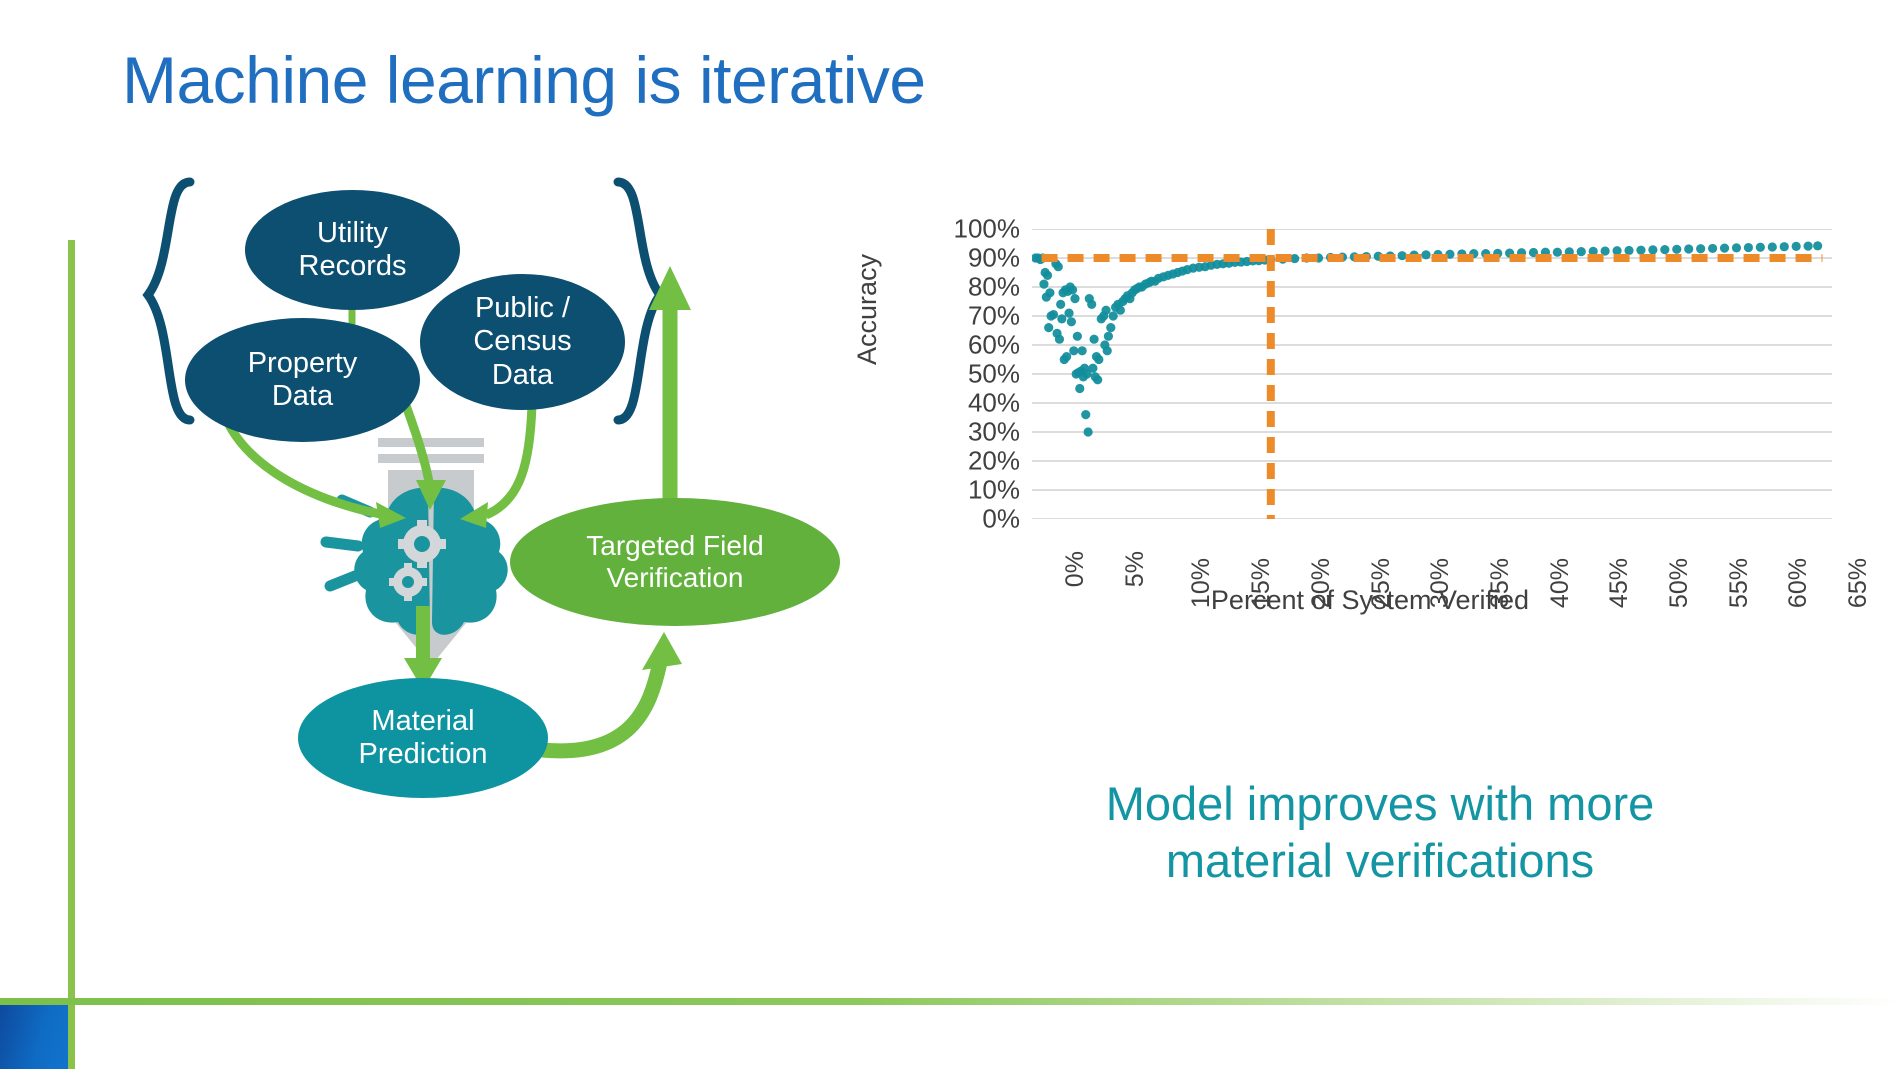 The image size is (1900, 1069). Describe the element at coordinates (950, 1001) in the screenshot. I see `decor-horizontal-green-line` at that location.